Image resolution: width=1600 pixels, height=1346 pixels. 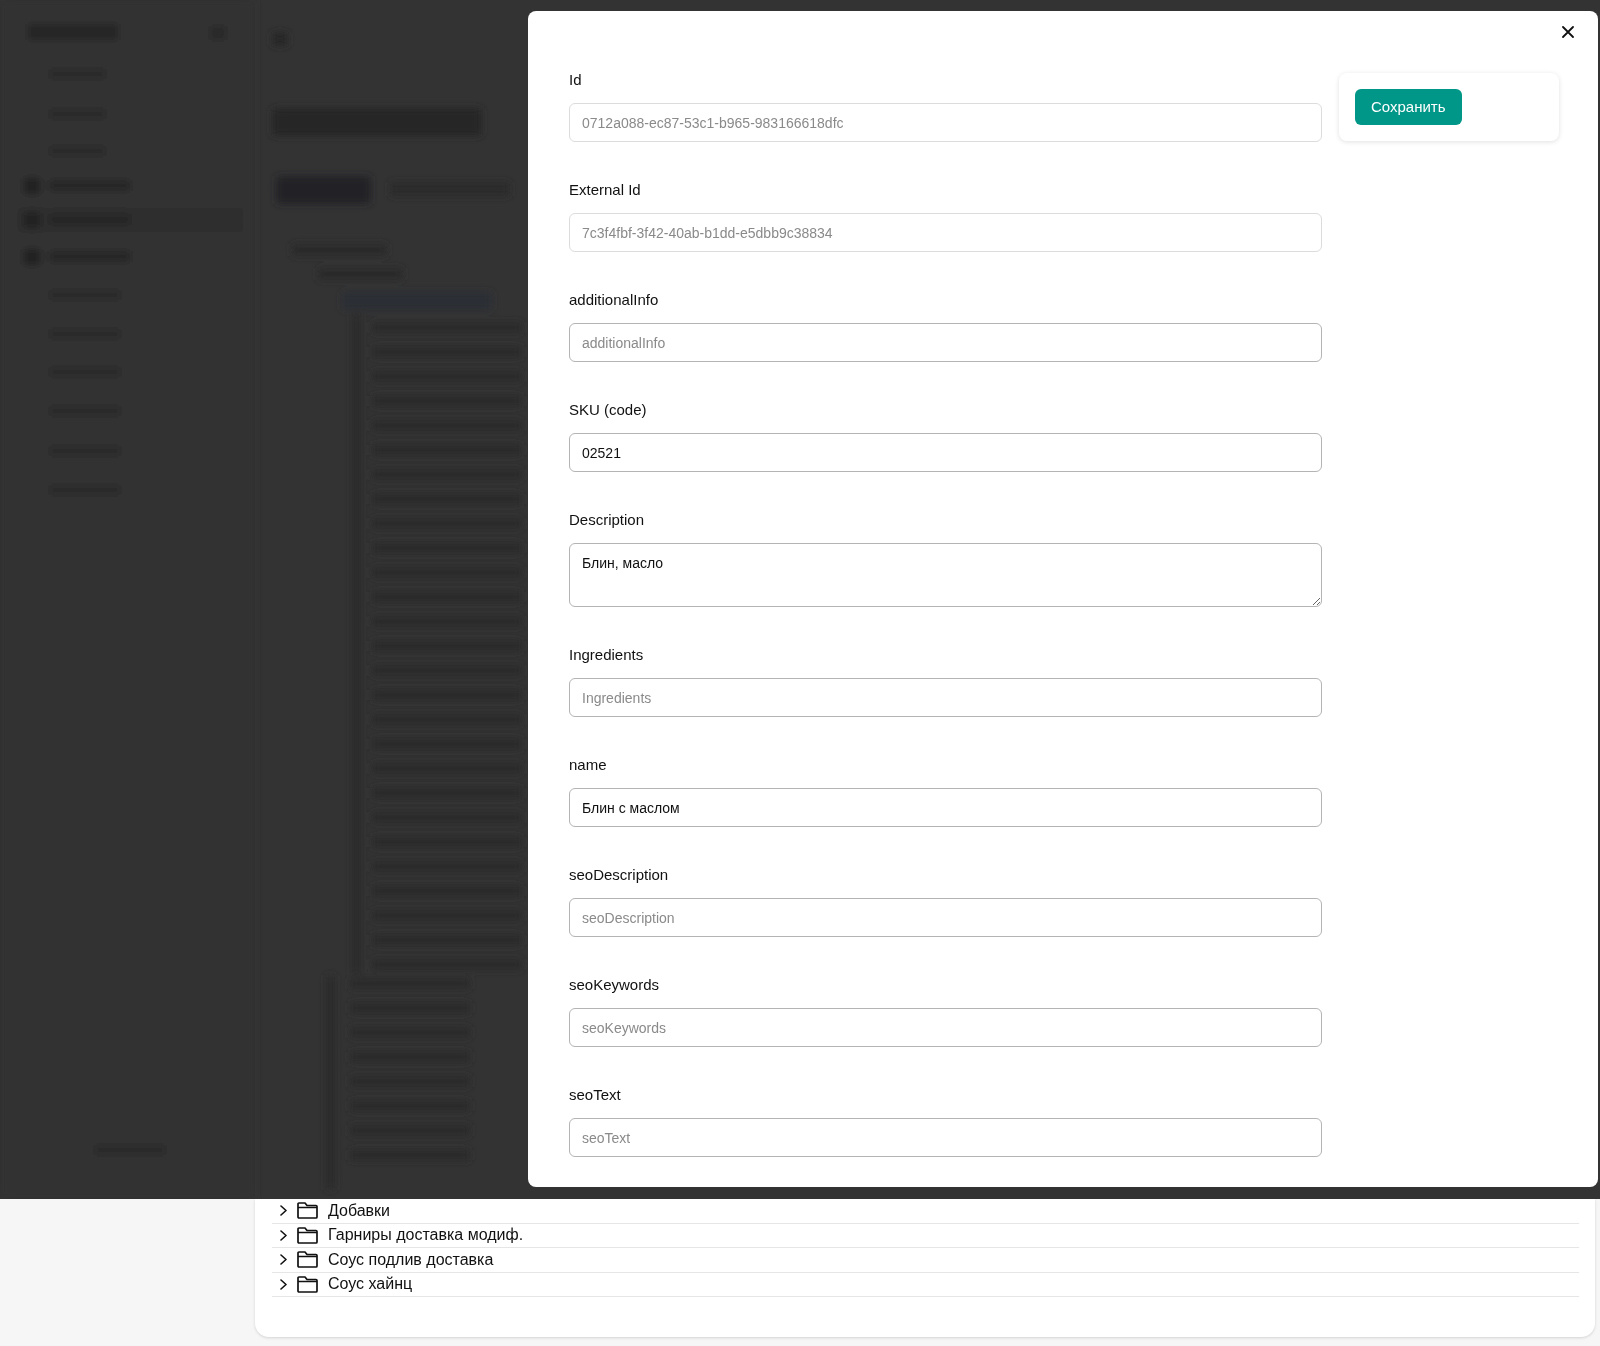 I want to click on field-label: seoDescription, so click(x=619, y=875).